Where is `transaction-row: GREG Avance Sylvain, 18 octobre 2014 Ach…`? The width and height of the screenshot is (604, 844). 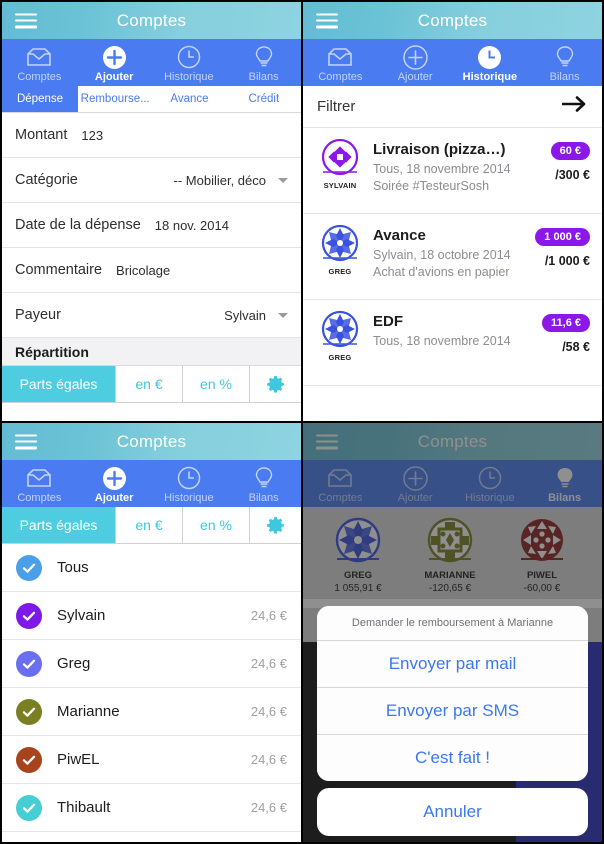
transaction-row: GREG Avance Sylvain, 18 octobre 2014 Ach… is located at coordinates (452, 257).